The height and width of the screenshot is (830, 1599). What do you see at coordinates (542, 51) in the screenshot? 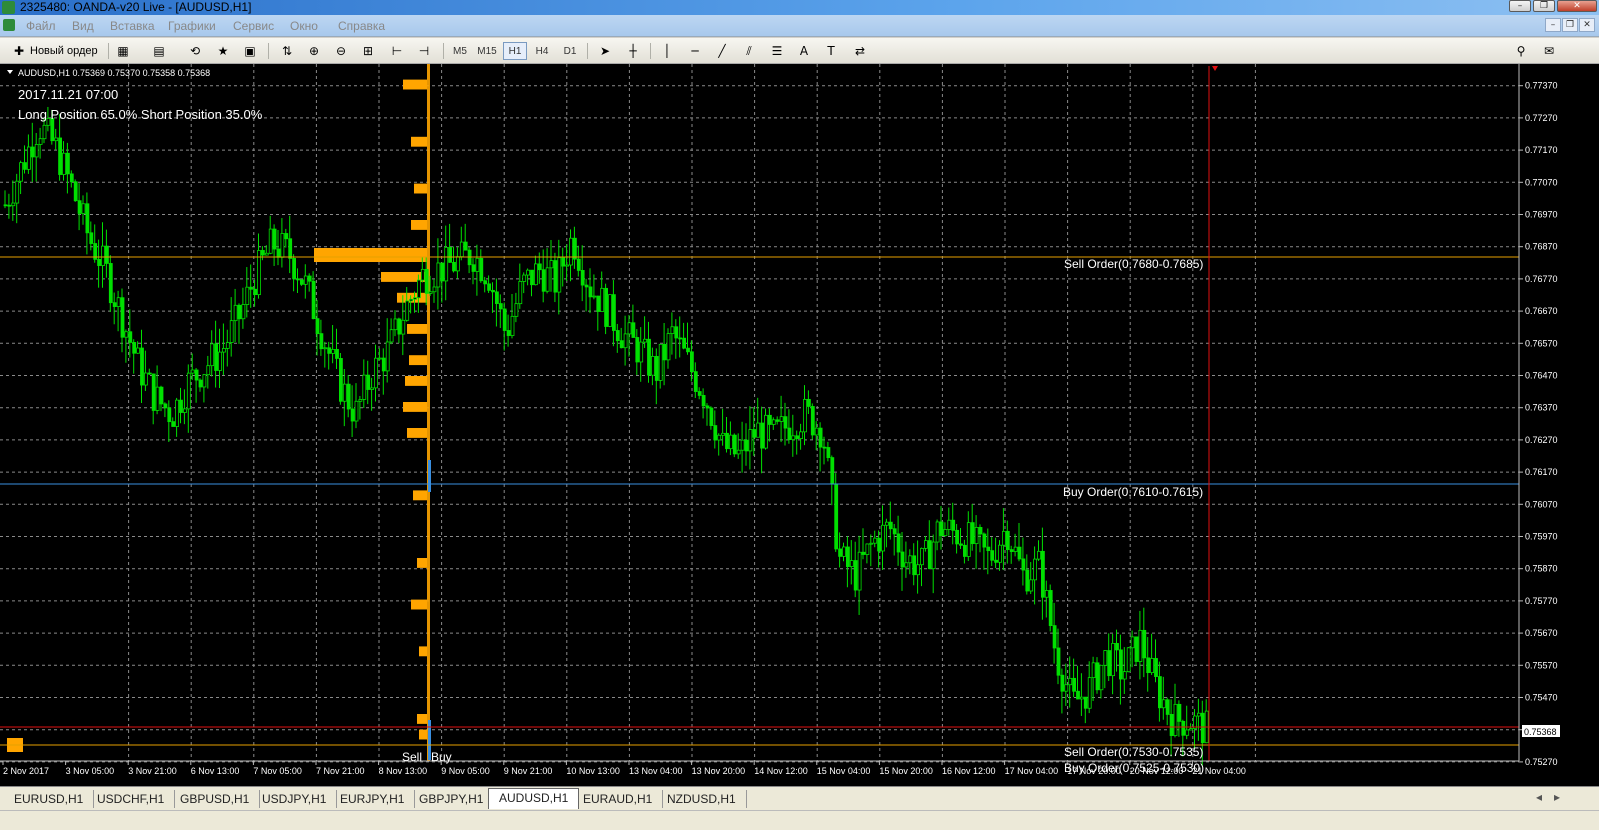
I see `timeframe-h4: H4` at bounding box center [542, 51].